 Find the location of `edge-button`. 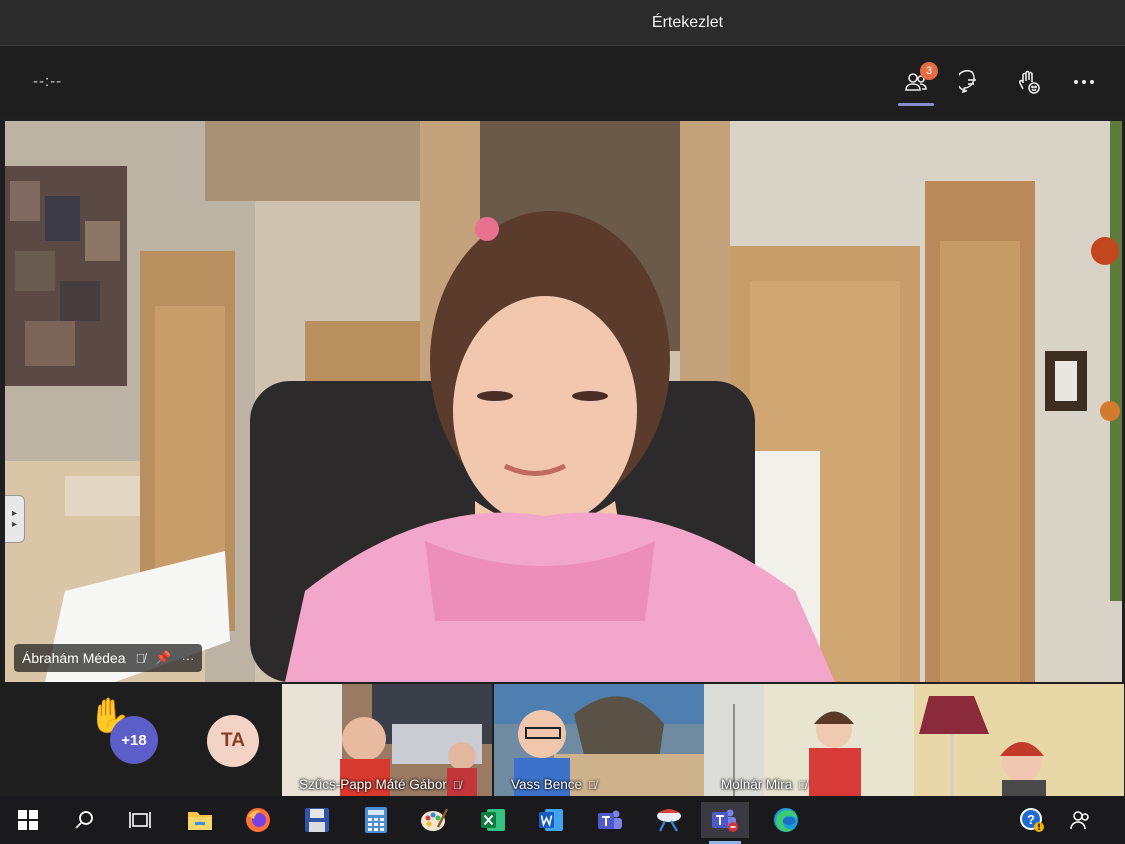

edge-button is located at coordinates (786, 820).